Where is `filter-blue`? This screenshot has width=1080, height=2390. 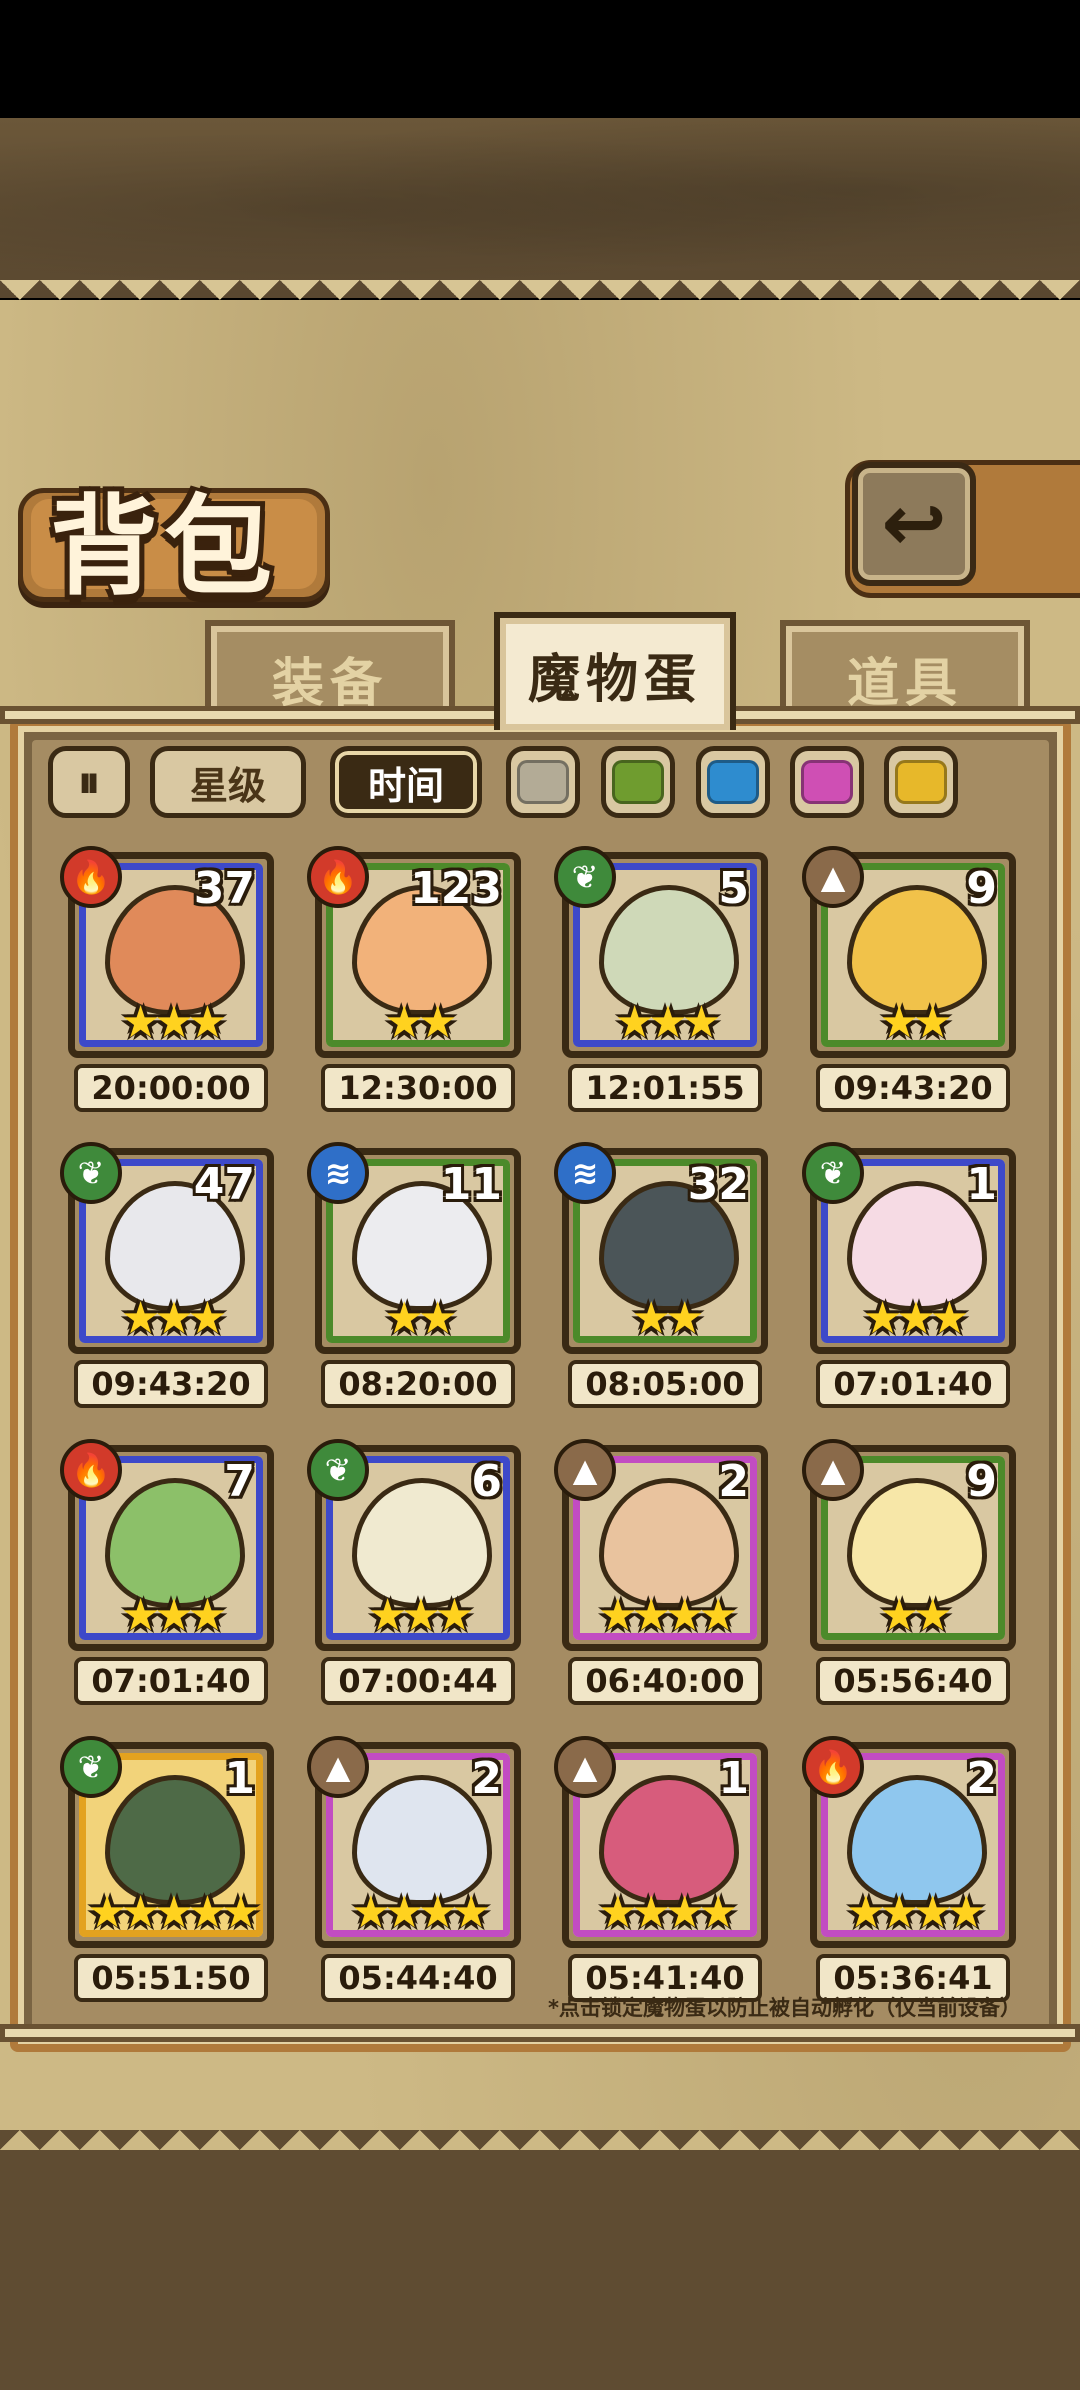 filter-blue is located at coordinates (733, 782).